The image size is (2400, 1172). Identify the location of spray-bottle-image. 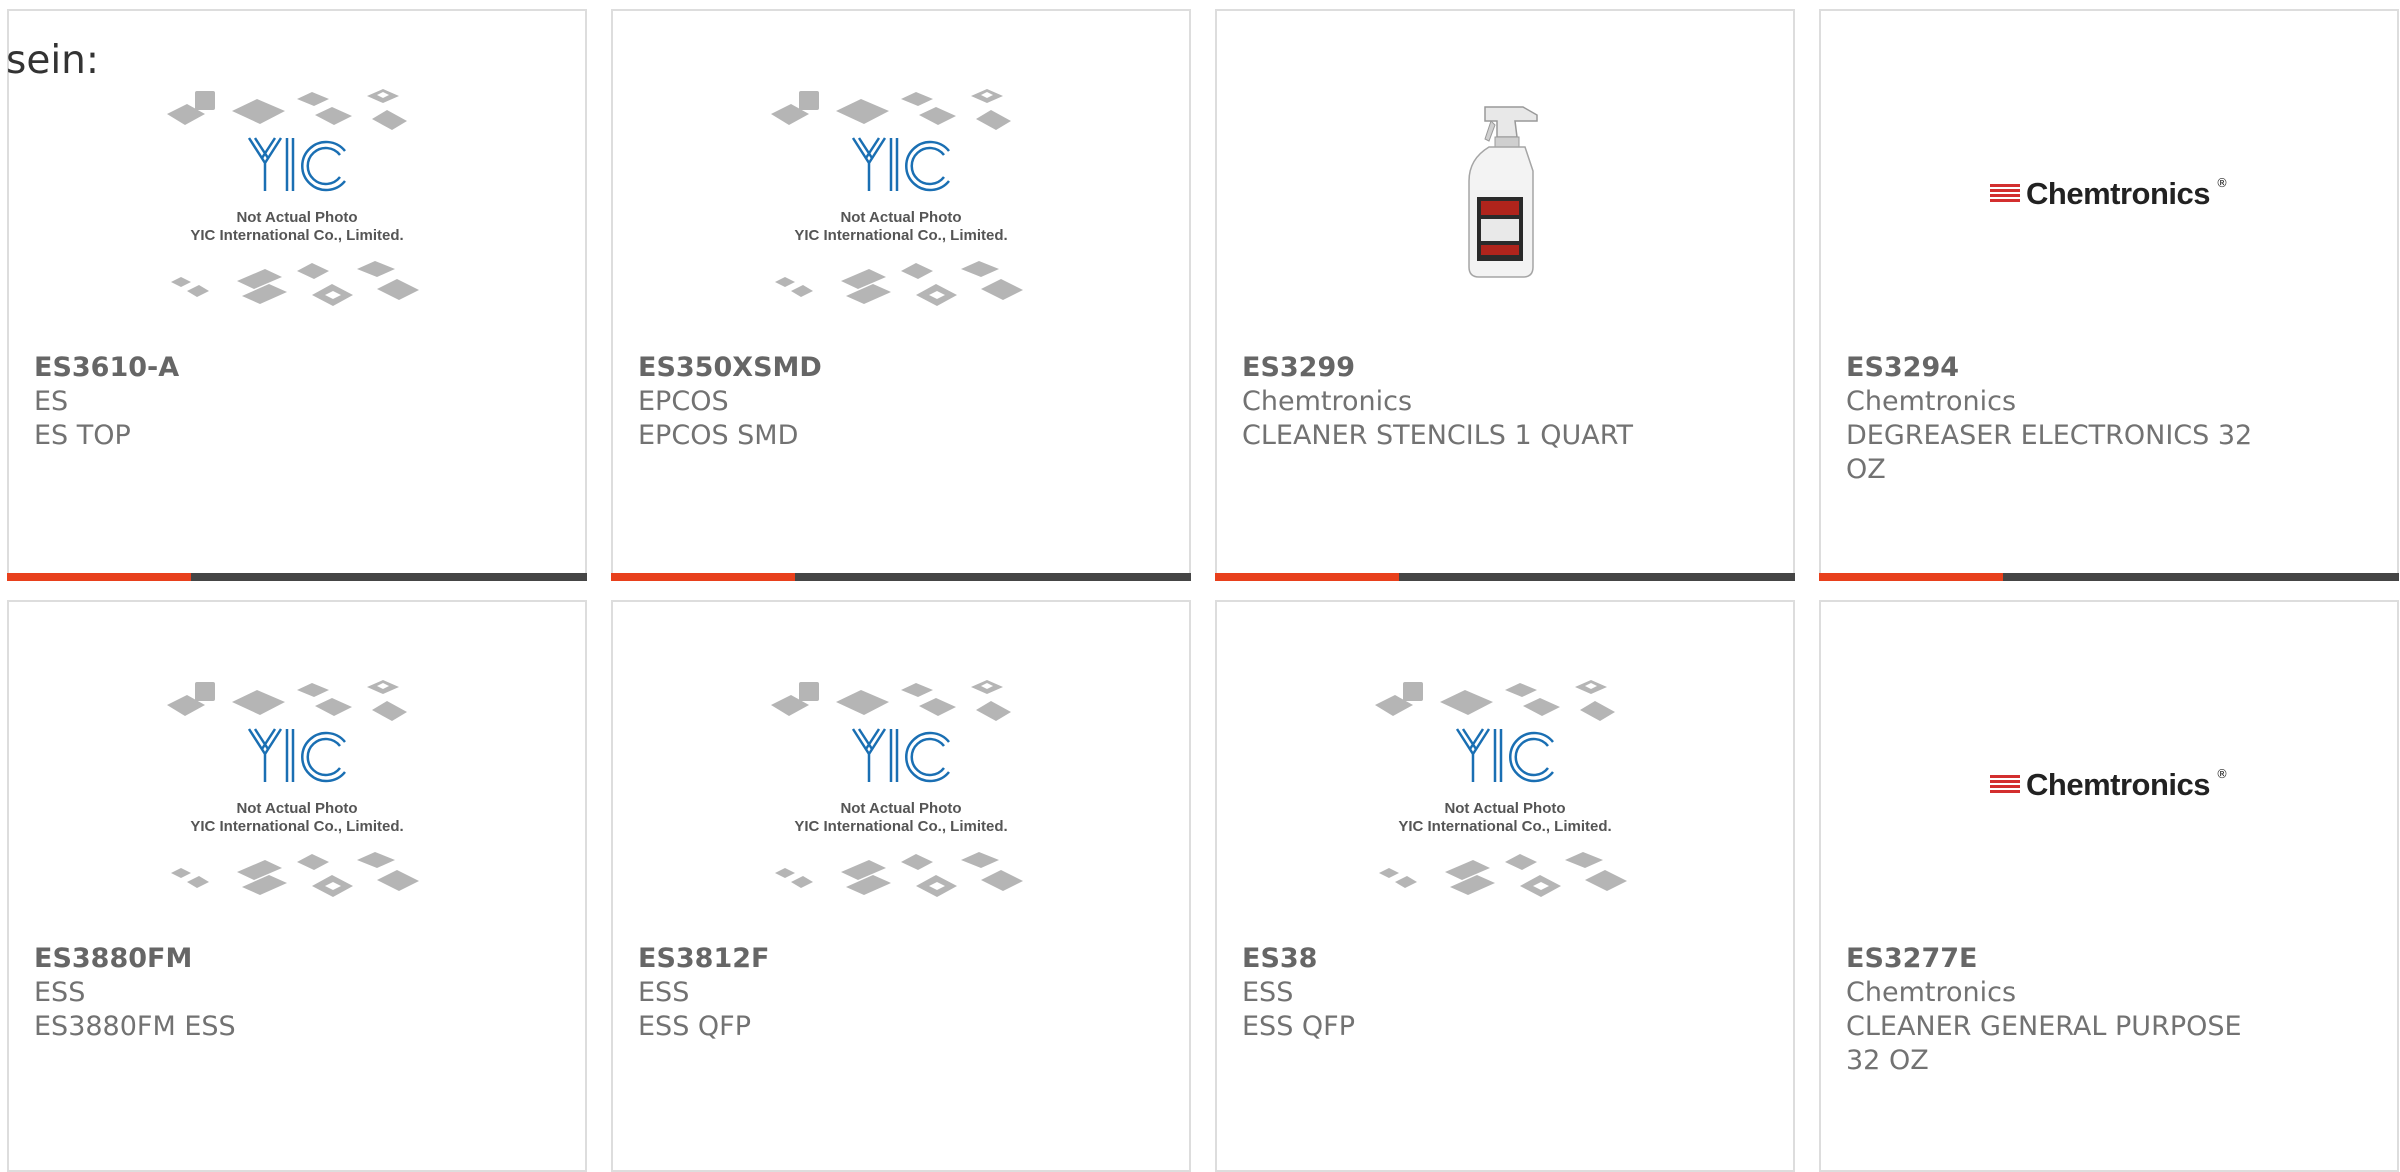
(1503, 192).